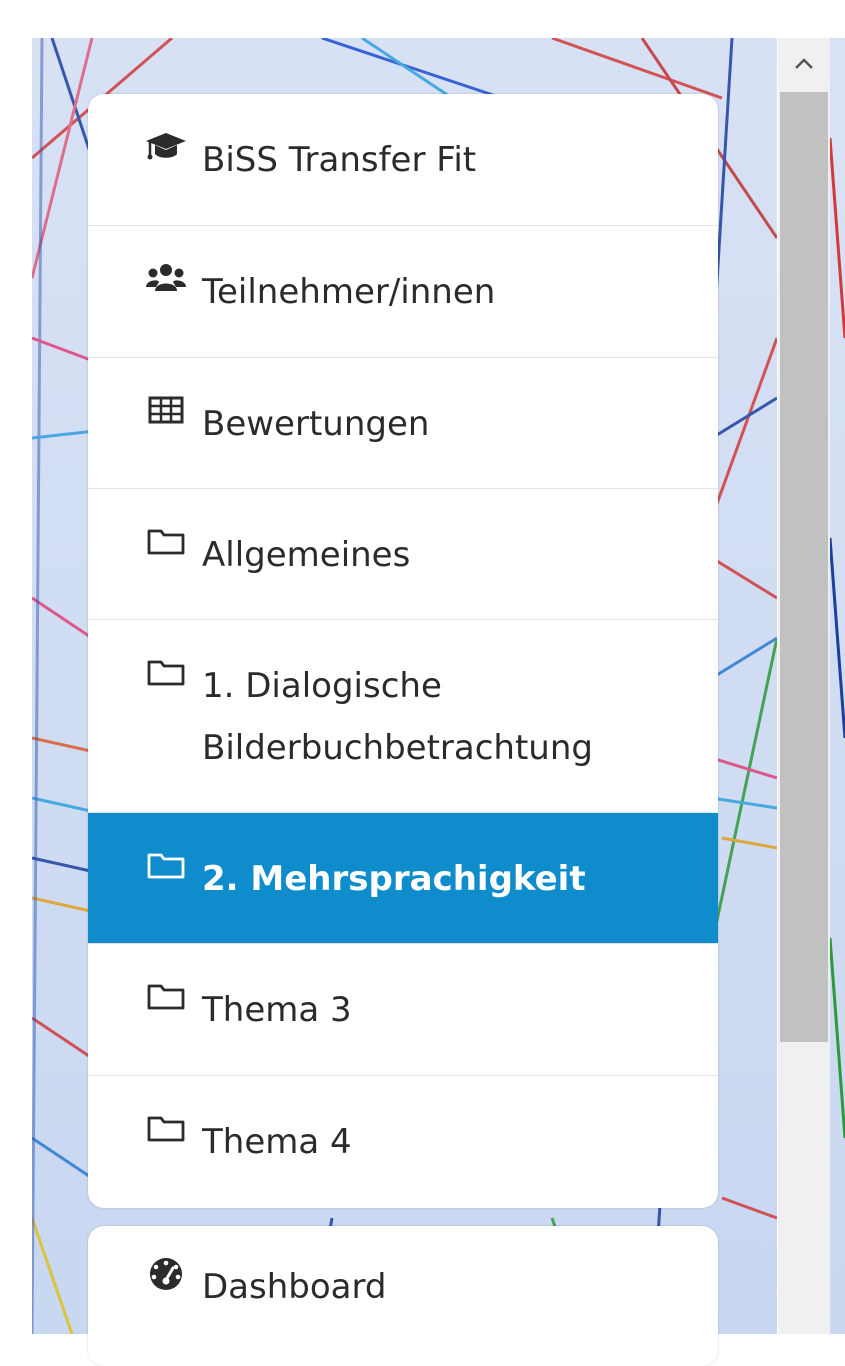 This screenshot has width=845, height=1366. I want to click on background-edge, so click(837, 686).